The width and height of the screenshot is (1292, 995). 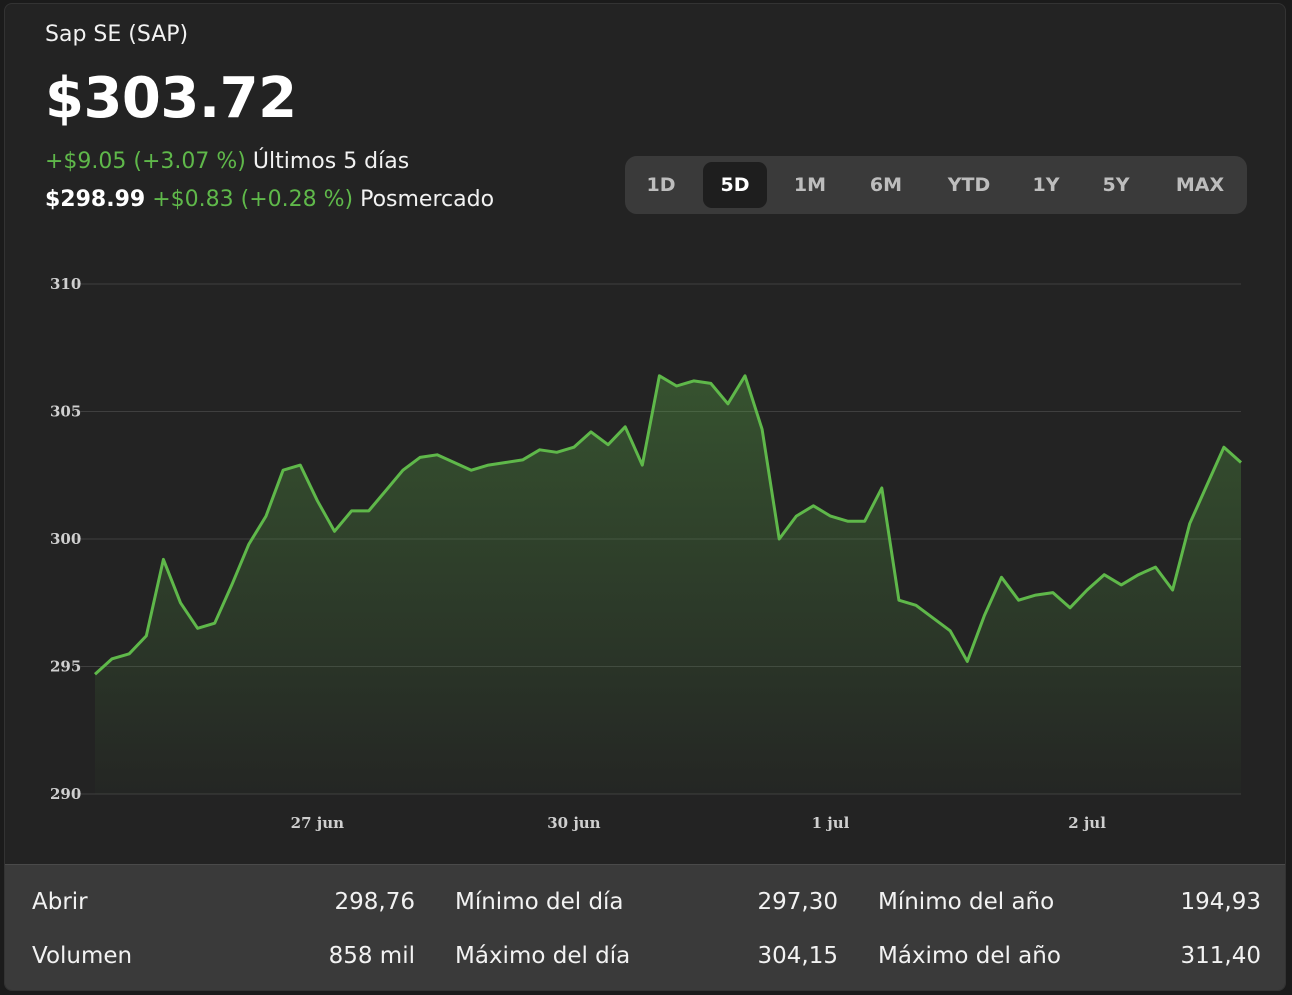 I want to click on stock-title: Sap SE (SAP), so click(x=117, y=34).